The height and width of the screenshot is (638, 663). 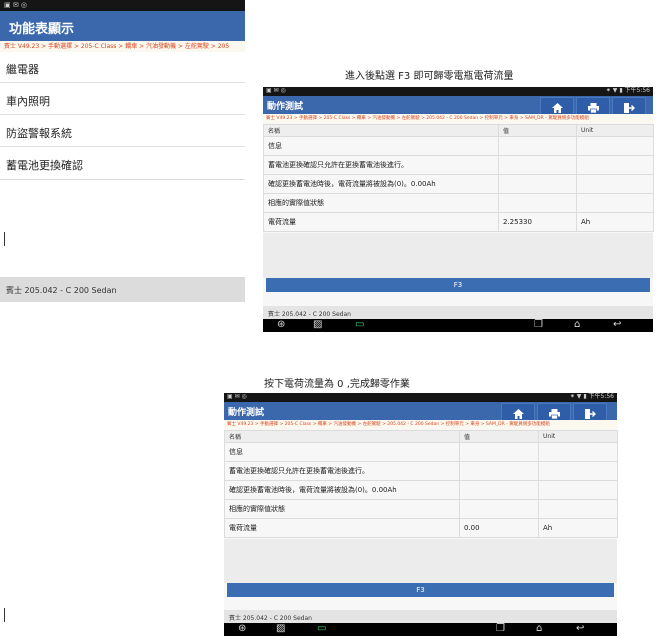 I want to click on menu-item-label: 蓄電池更換確認, so click(x=44, y=165).